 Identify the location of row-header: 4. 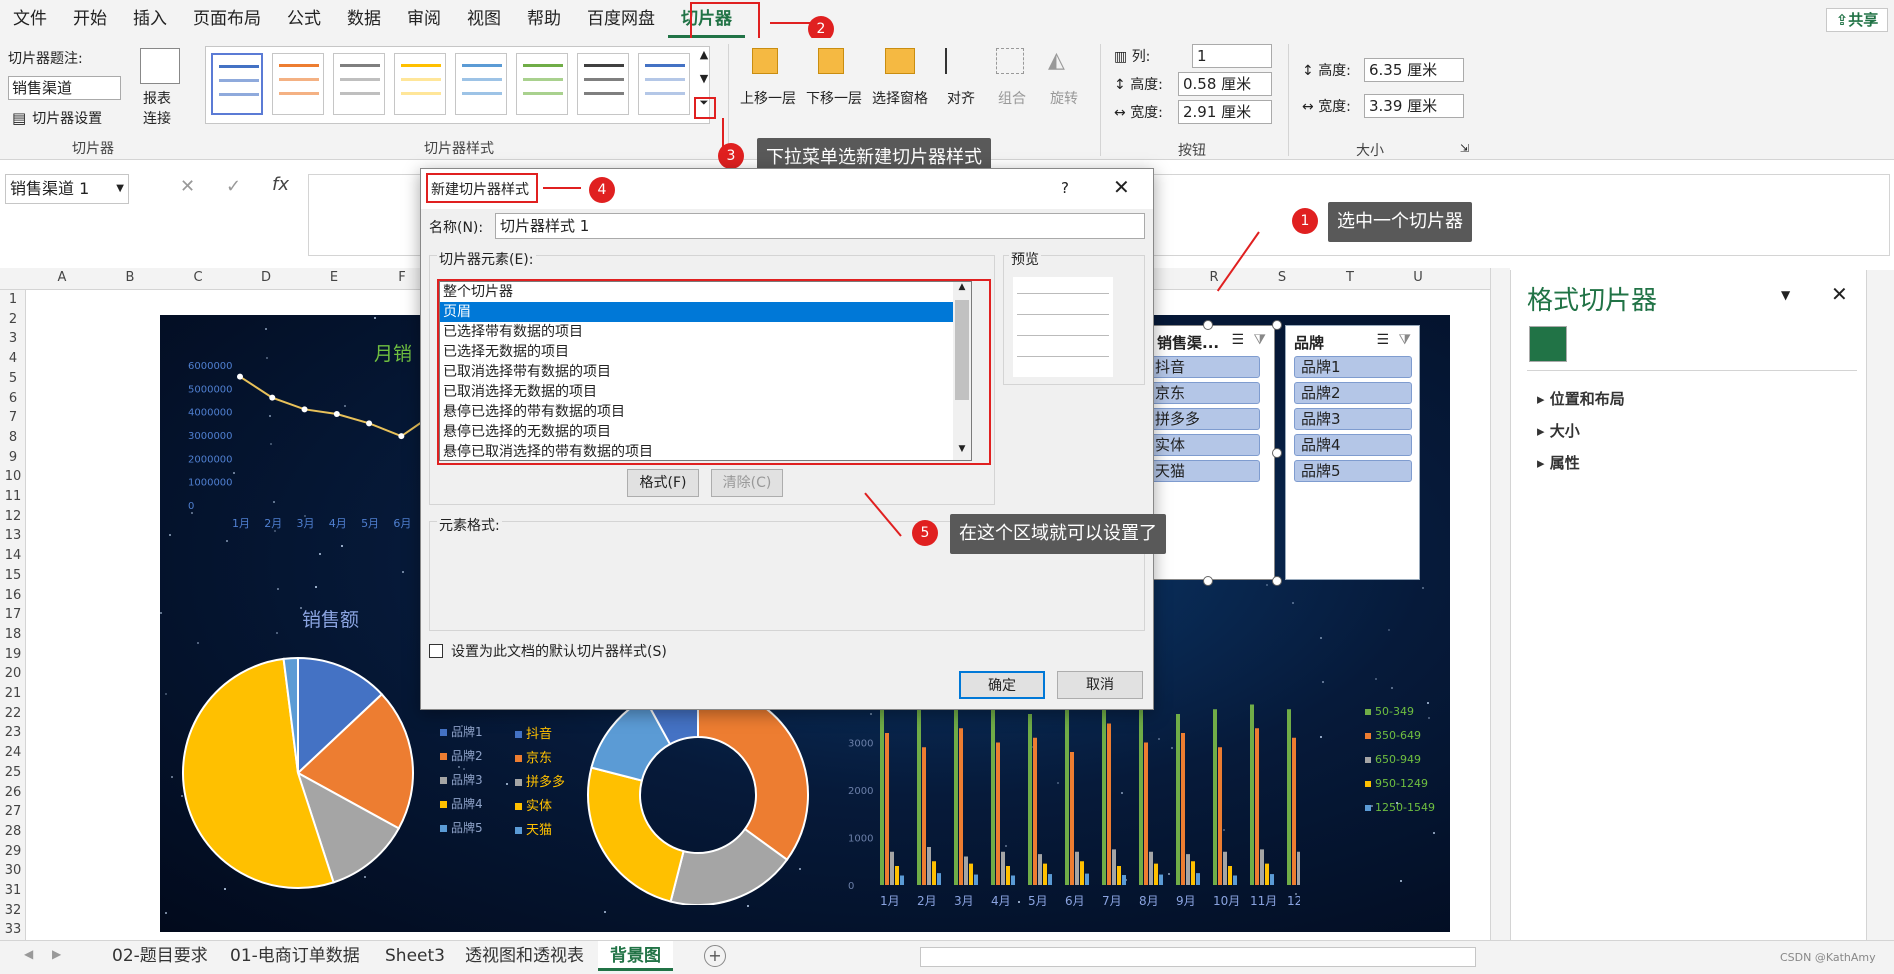
(13, 358).